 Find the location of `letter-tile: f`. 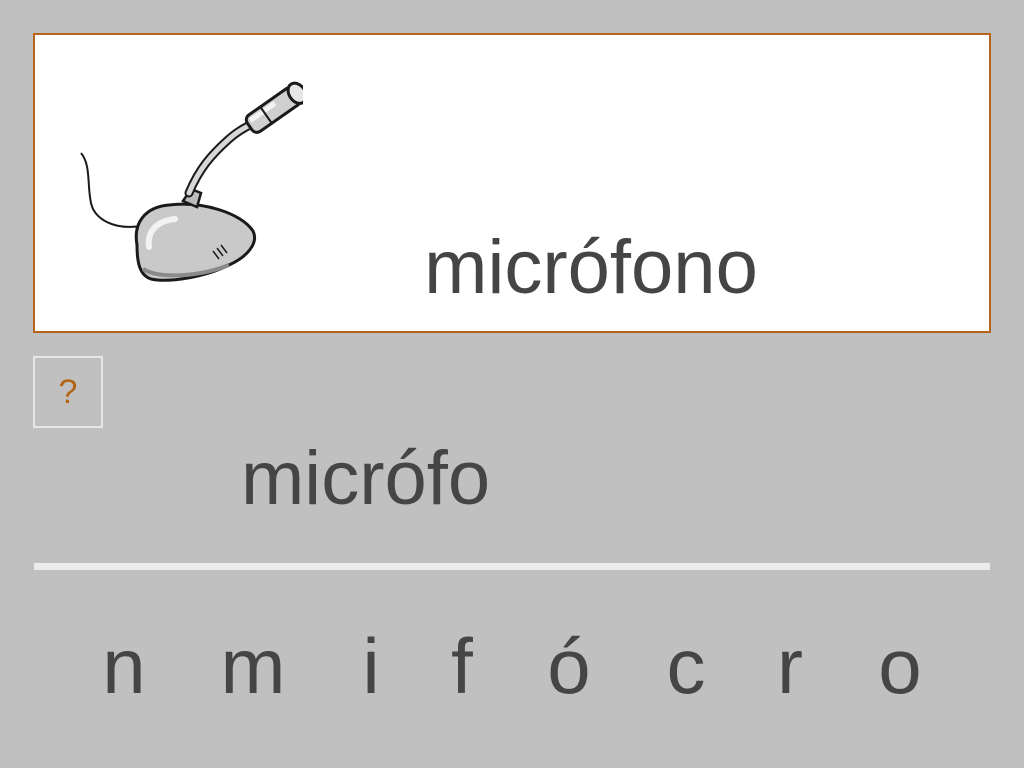

letter-tile: f is located at coordinates (462, 666).